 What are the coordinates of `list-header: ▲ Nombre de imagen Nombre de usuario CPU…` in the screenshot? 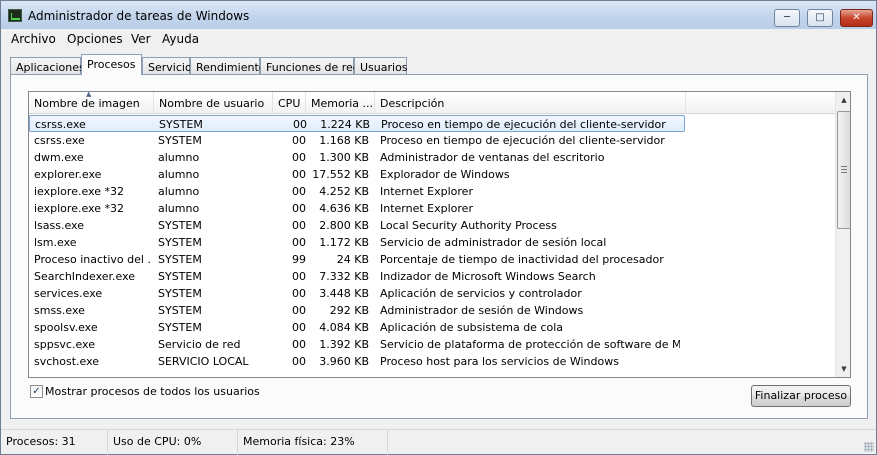 It's located at (432, 103).